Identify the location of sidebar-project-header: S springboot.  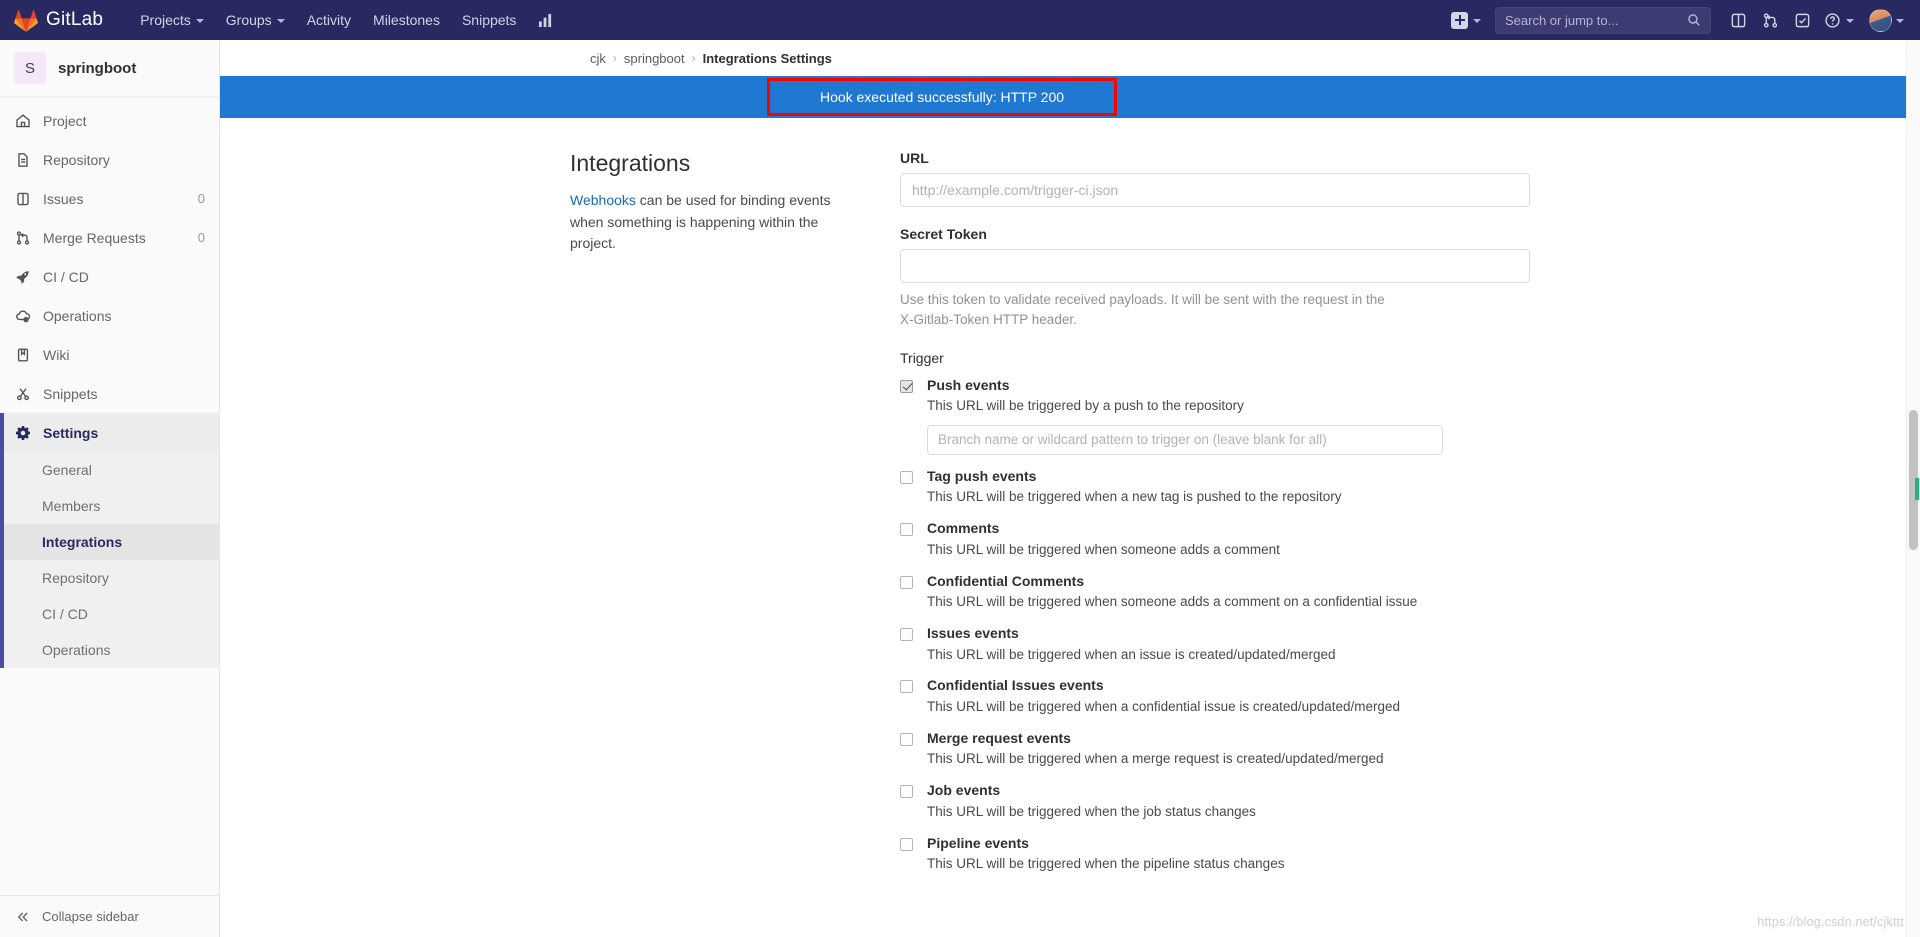
(109, 68).